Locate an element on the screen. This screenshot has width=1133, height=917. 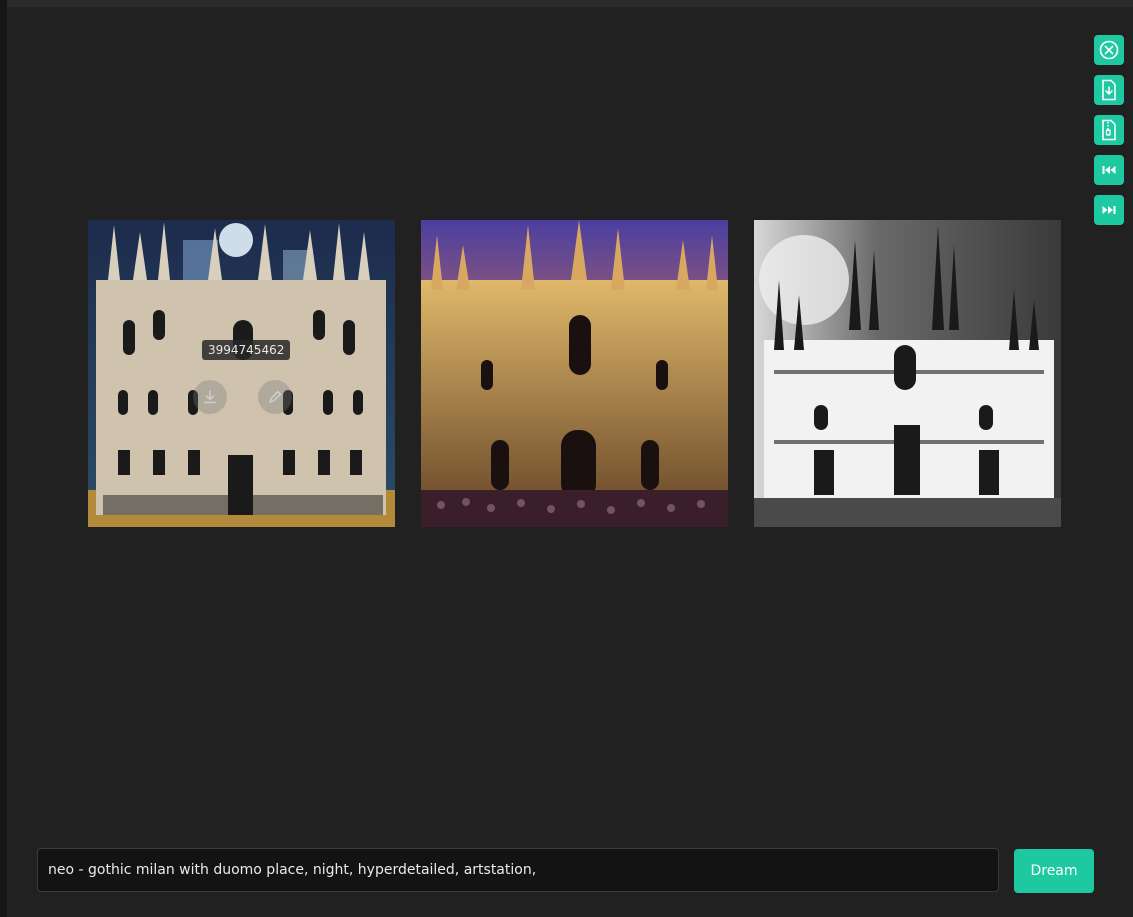
image-edit-button is located at coordinates (275, 397).